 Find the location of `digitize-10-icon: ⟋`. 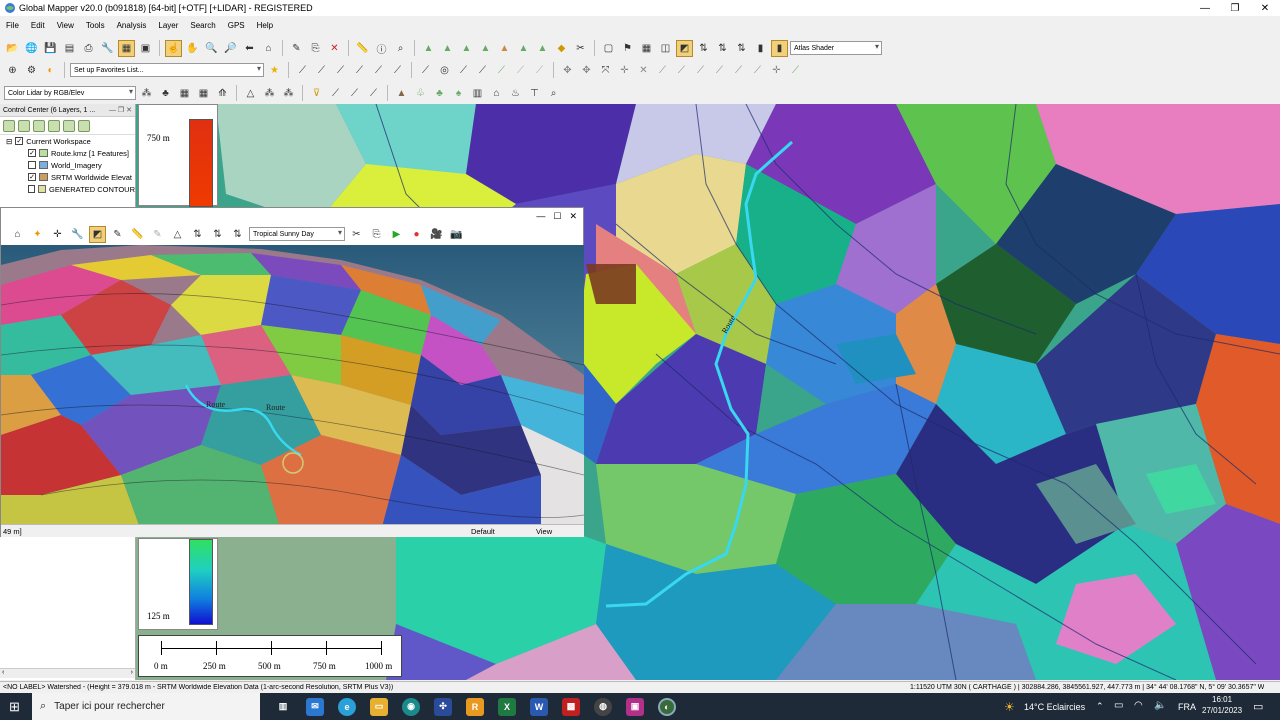

digitize-10-icon: ⟋ is located at coordinates (482, 70).